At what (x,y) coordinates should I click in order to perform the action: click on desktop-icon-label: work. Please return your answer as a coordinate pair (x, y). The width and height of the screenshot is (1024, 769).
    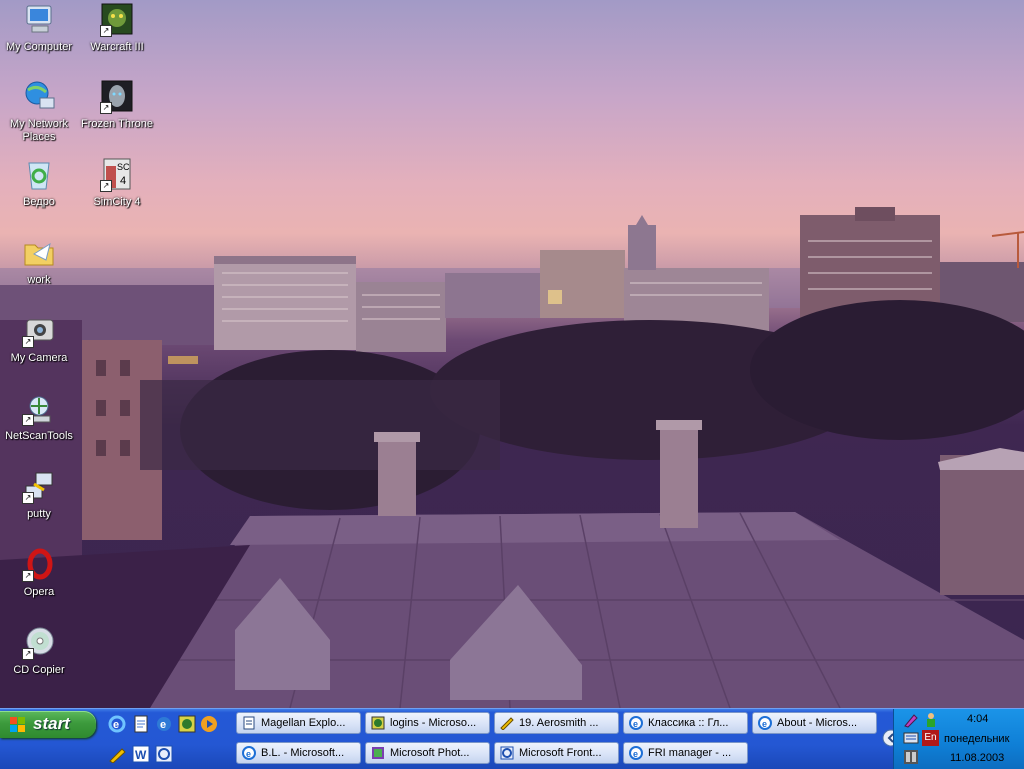
    Looking at the image, I should click on (39, 280).